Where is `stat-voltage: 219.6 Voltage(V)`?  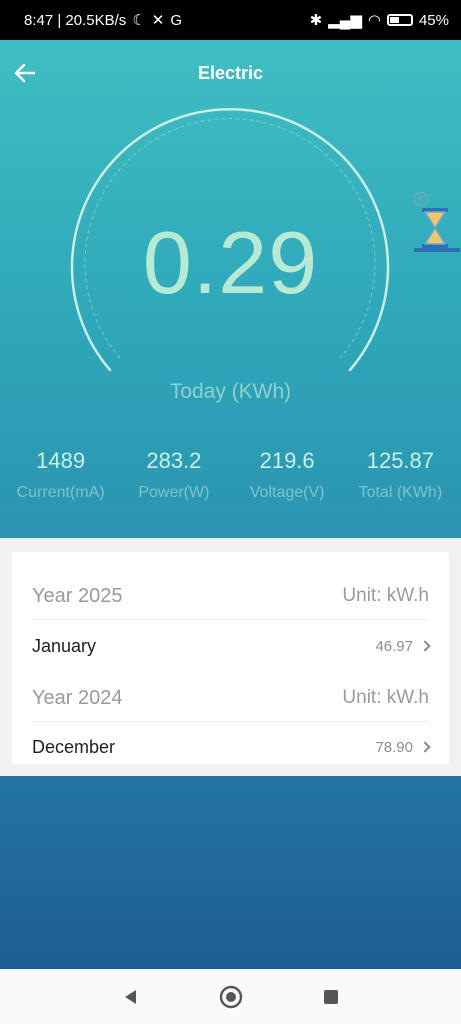
stat-voltage: 219.6 Voltage(V) is located at coordinates (287, 475).